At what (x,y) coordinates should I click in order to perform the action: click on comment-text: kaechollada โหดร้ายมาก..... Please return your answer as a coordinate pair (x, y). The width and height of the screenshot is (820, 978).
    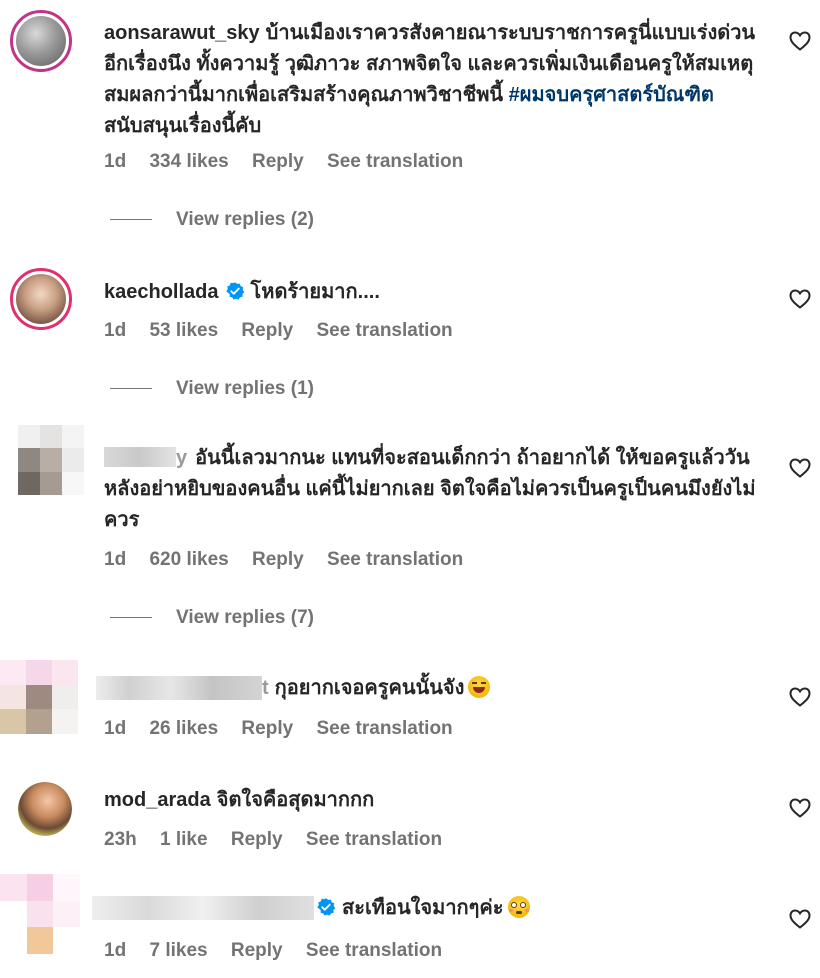
    Looking at the image, I should click on (434, 292).